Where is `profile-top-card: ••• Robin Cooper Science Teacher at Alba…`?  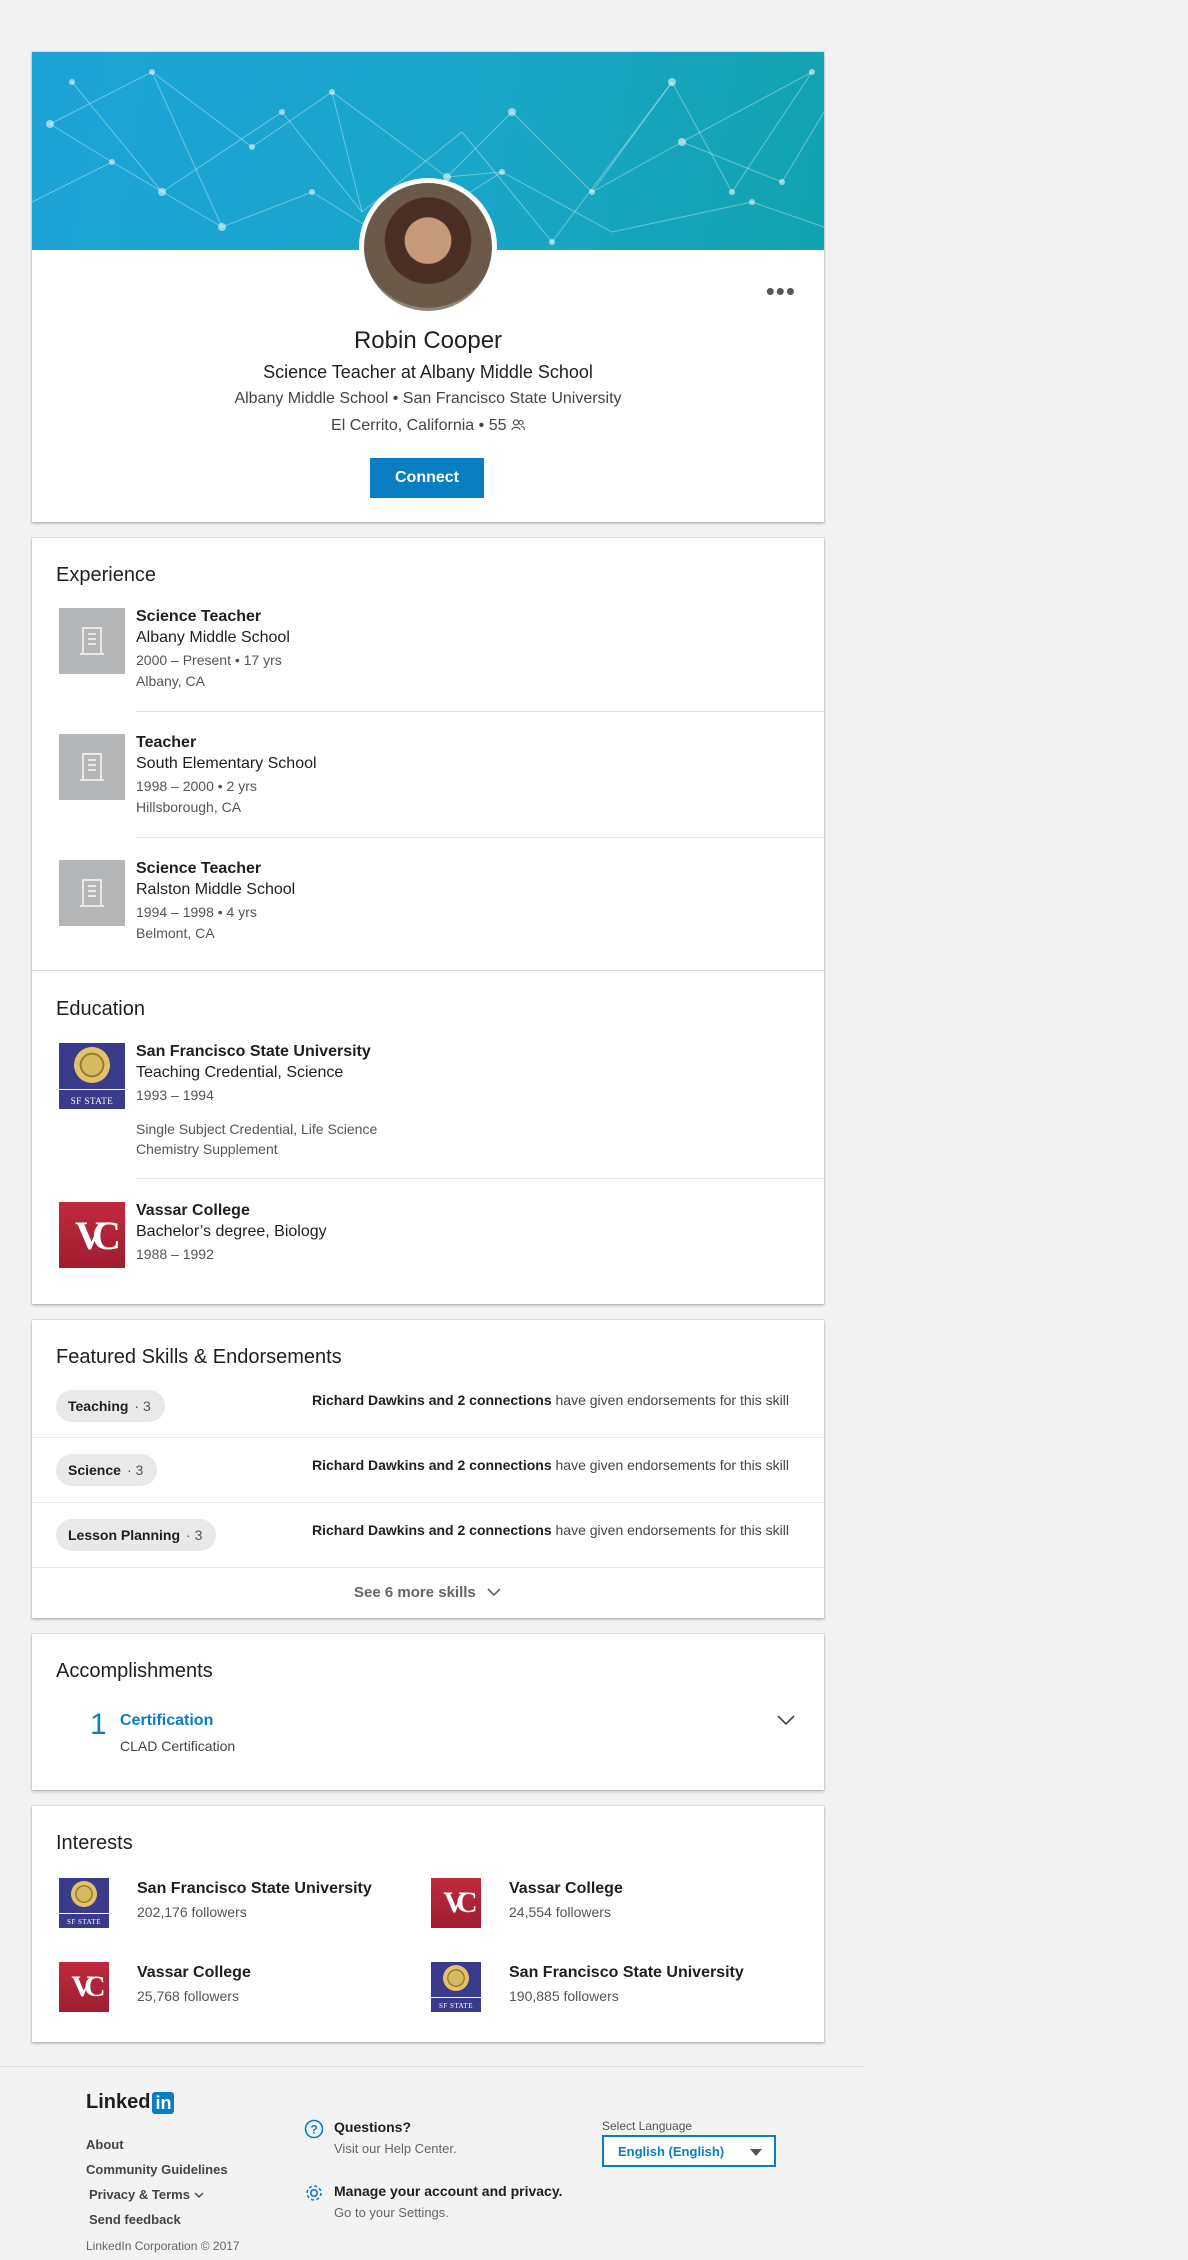
profile-top-card: ••• Robin Cooper Science Teacher at Alba… is located at coordinates (428, 287).